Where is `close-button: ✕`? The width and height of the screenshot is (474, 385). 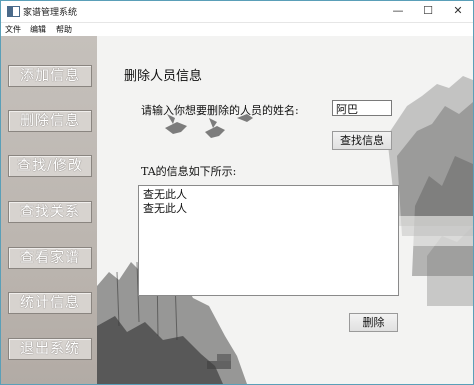 close-button: ✕ is located at coordinates (458, 11).